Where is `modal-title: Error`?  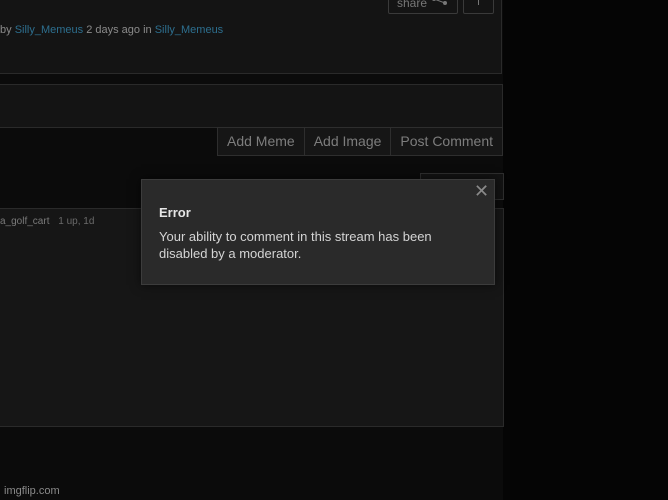
modal-title: Error is located at coordinates (175, 212).